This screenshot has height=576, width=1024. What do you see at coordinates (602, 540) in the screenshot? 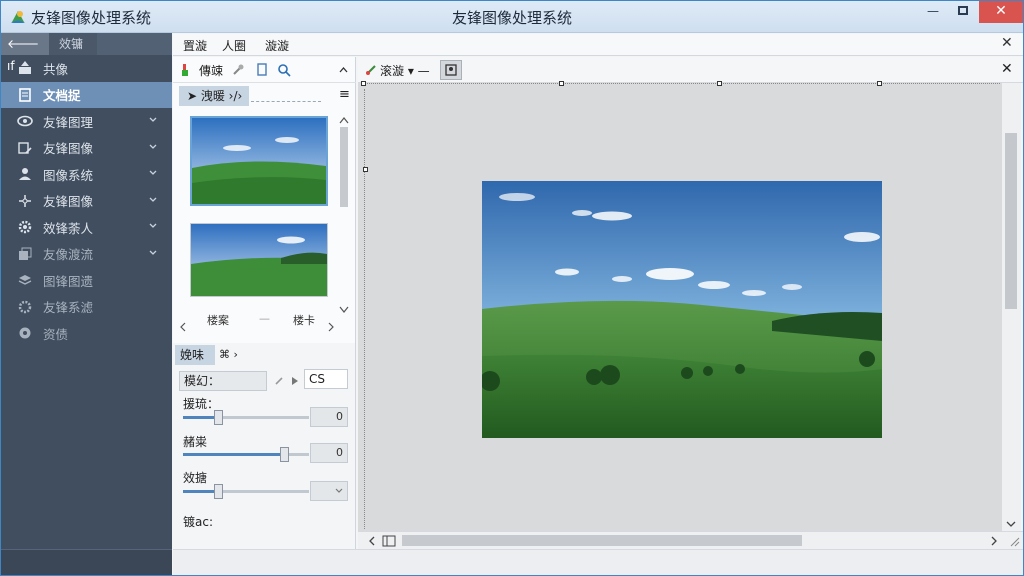
I see `hscroll-thumb` at bounding box center [602, 540].